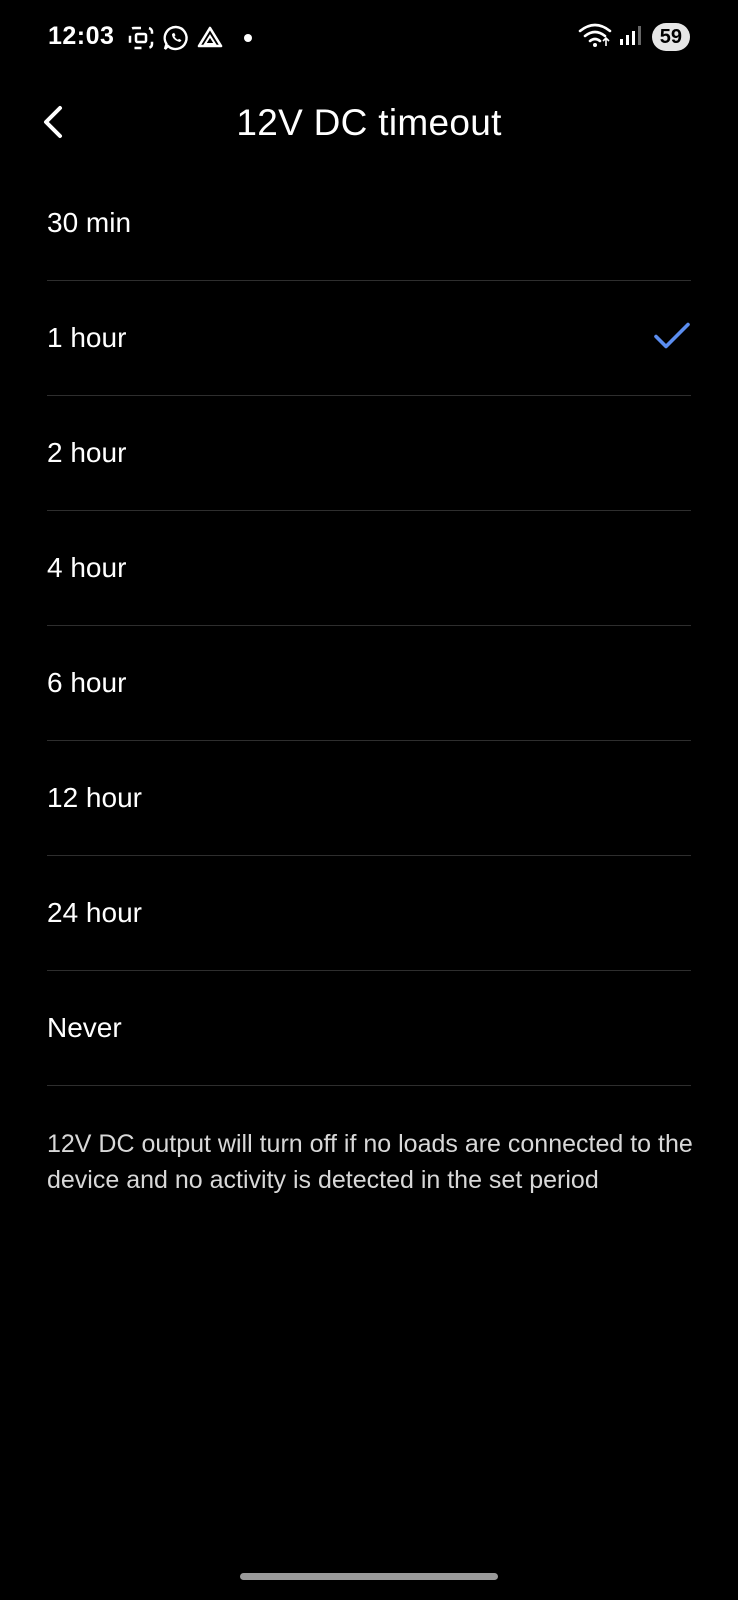  I want to click on signal-icon, so click(630, 37).